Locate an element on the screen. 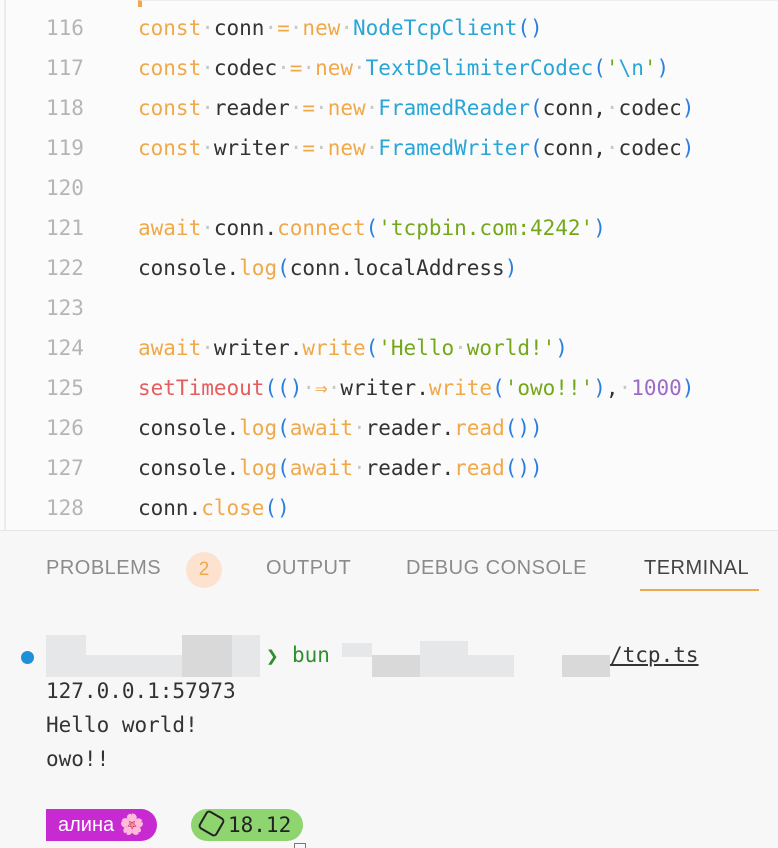 Image resolution: width=778 pixels, height=848 pixels. line-number: 126 is located at coordinates (65, 428).